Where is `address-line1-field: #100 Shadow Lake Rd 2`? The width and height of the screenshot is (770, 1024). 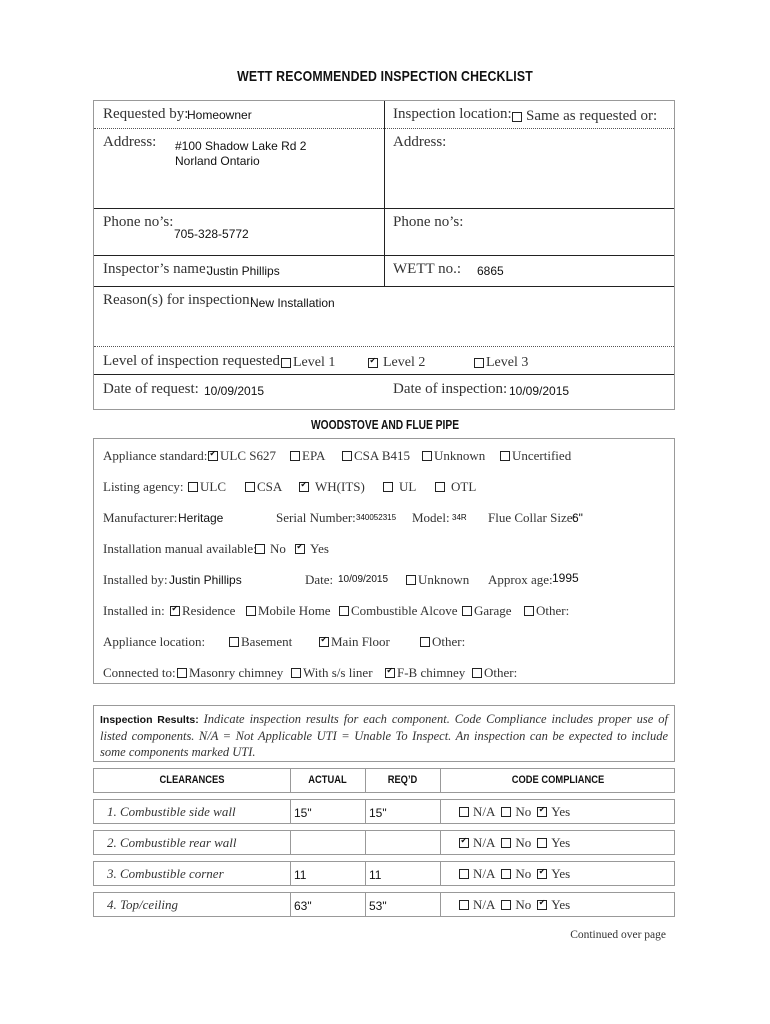
address-line1-field: #100 Shadow Lake Rd 2 is located at coordinates (240, 146).